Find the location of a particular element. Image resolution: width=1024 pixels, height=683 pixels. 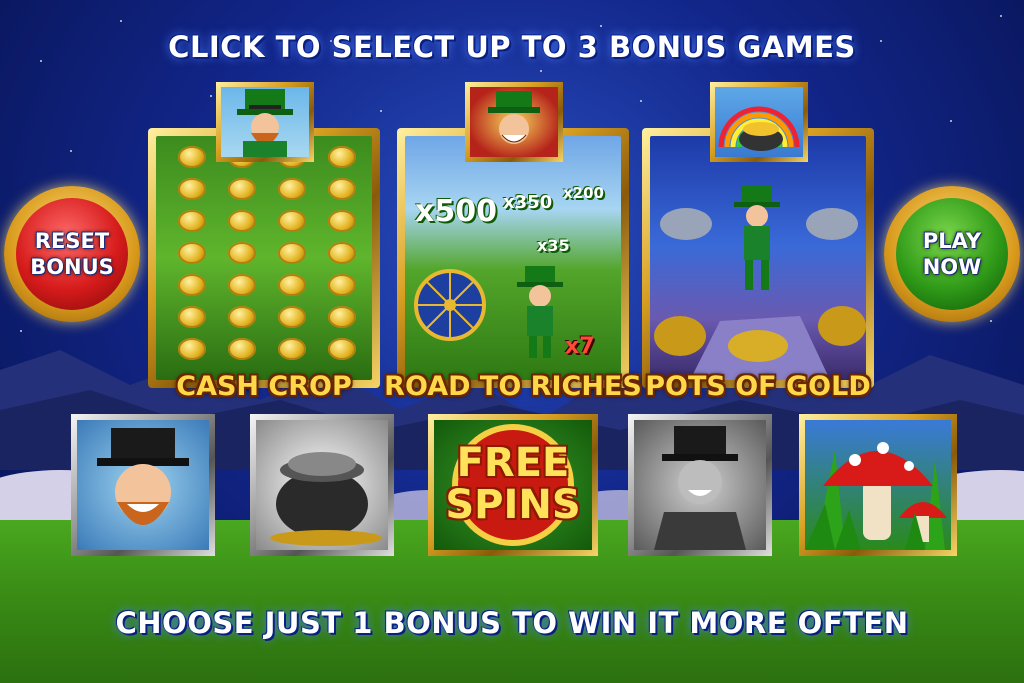

rainbow-pot-icon is located at coordinates (759, 122).